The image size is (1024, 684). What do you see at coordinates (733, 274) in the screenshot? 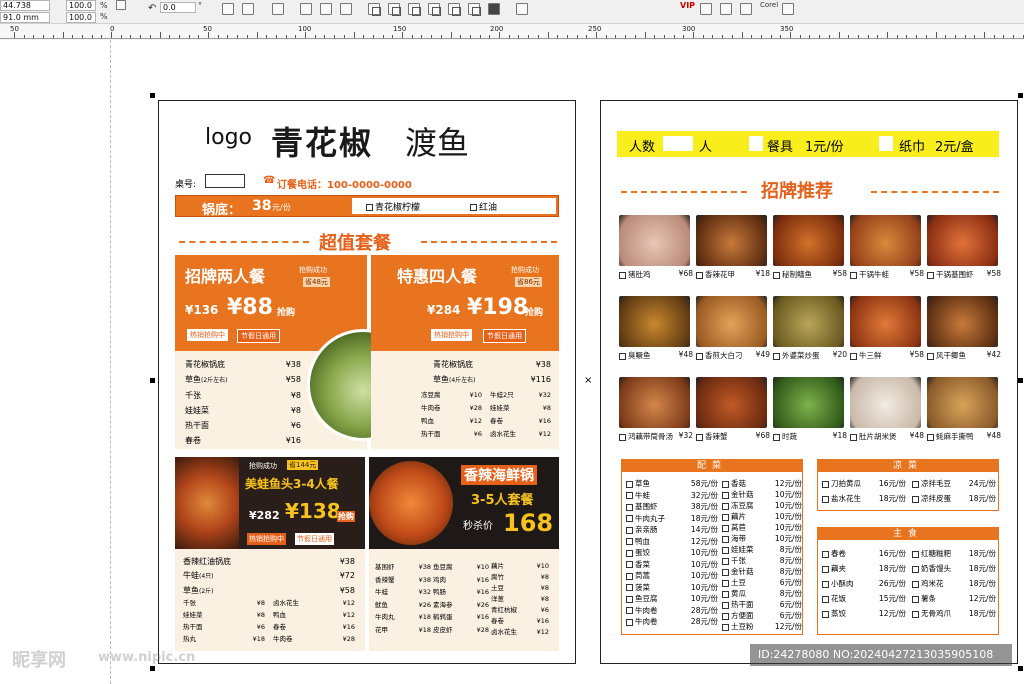
I see `dish-caption: 香辣花甲 ¥18` at bounding box center [733, 274].